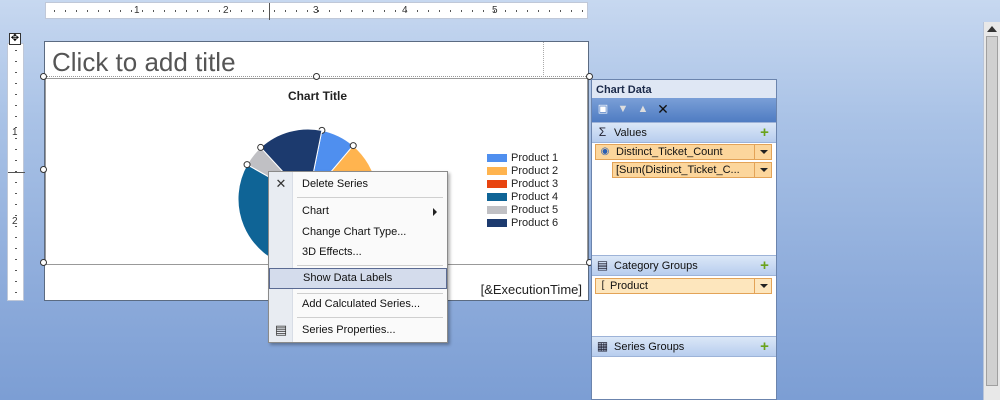 The width and height of the screenshot is (1000, 400). I want to click on menu-item-label: Chart, so click(315, 211).